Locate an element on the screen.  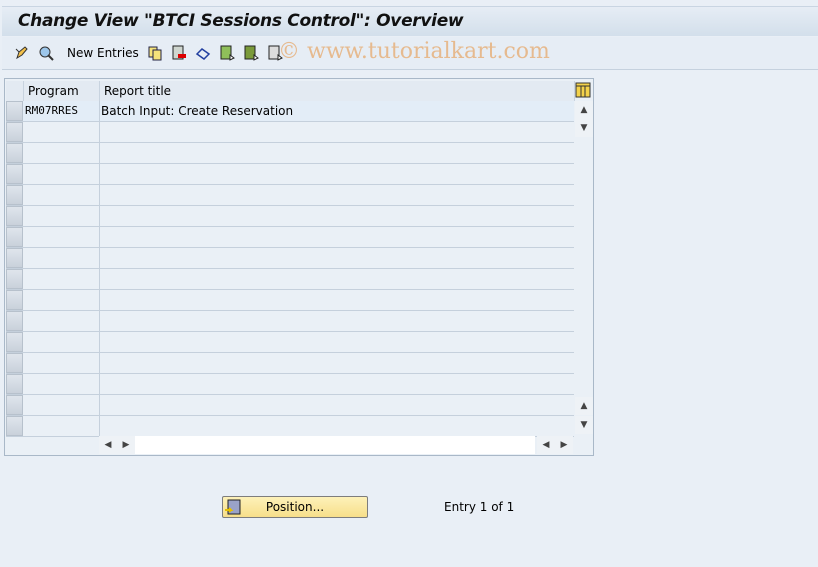
select-all-rows-button is located at coordinates (15, 91).